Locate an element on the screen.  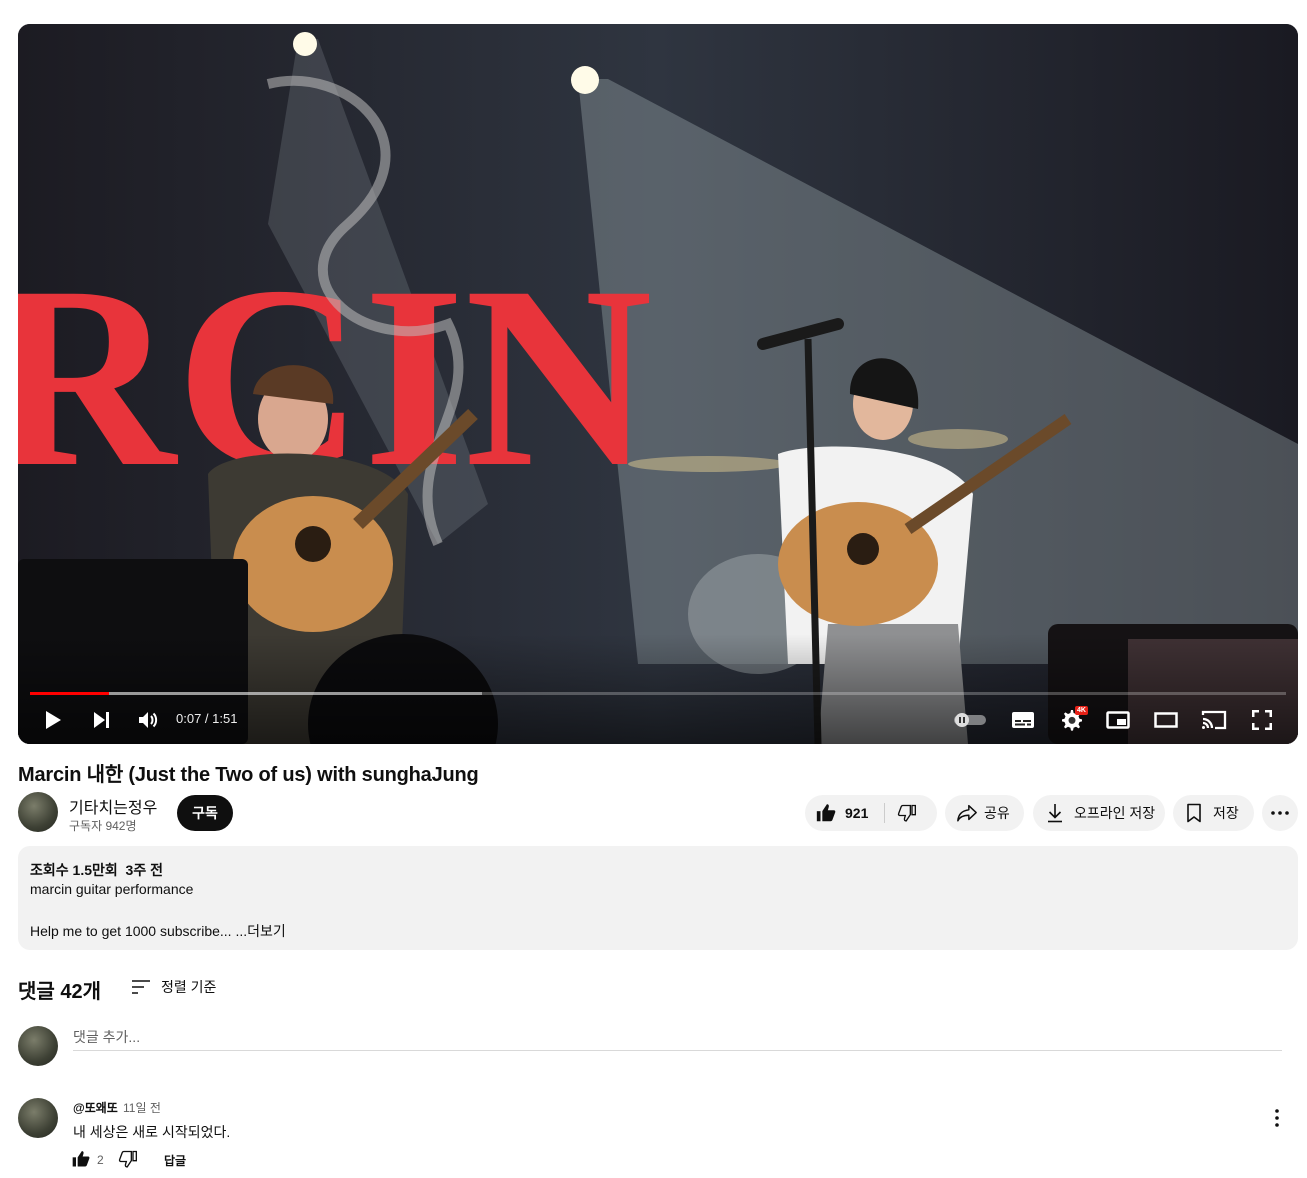
show-more-button: ...더보기 is located at coordinates (260, 931).